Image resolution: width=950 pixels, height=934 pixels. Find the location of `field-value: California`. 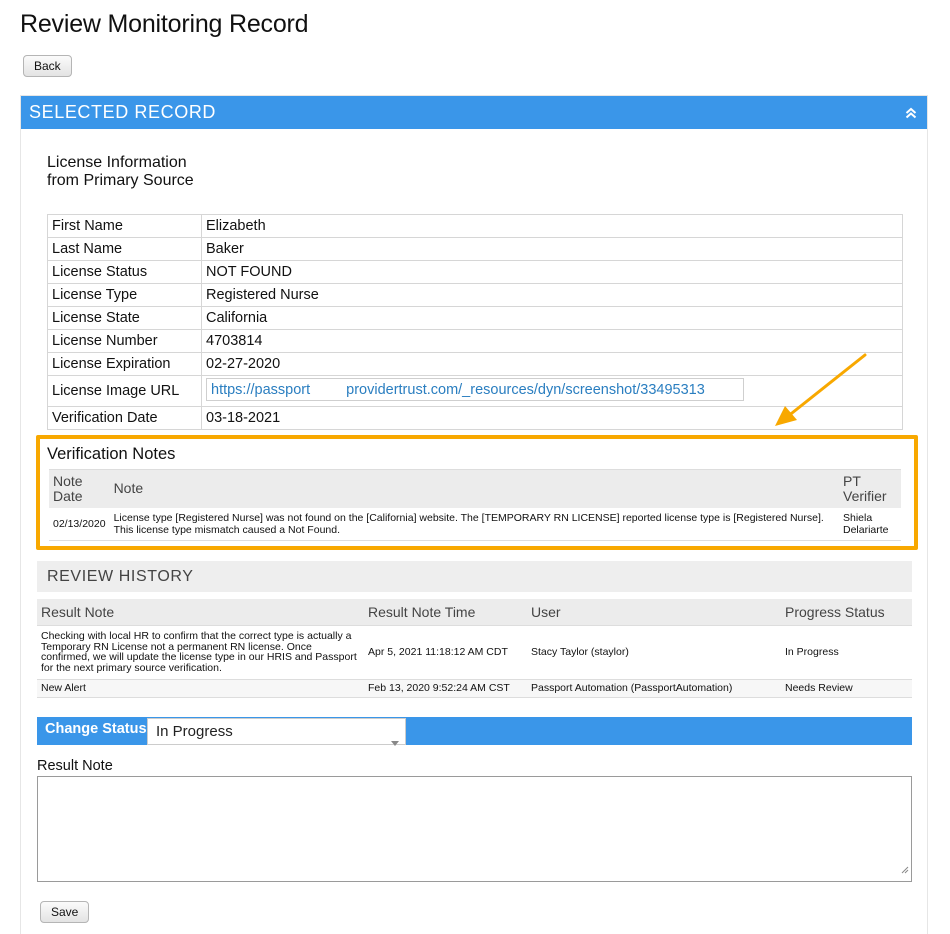

field-value: California is located at coordinates (552, 318).